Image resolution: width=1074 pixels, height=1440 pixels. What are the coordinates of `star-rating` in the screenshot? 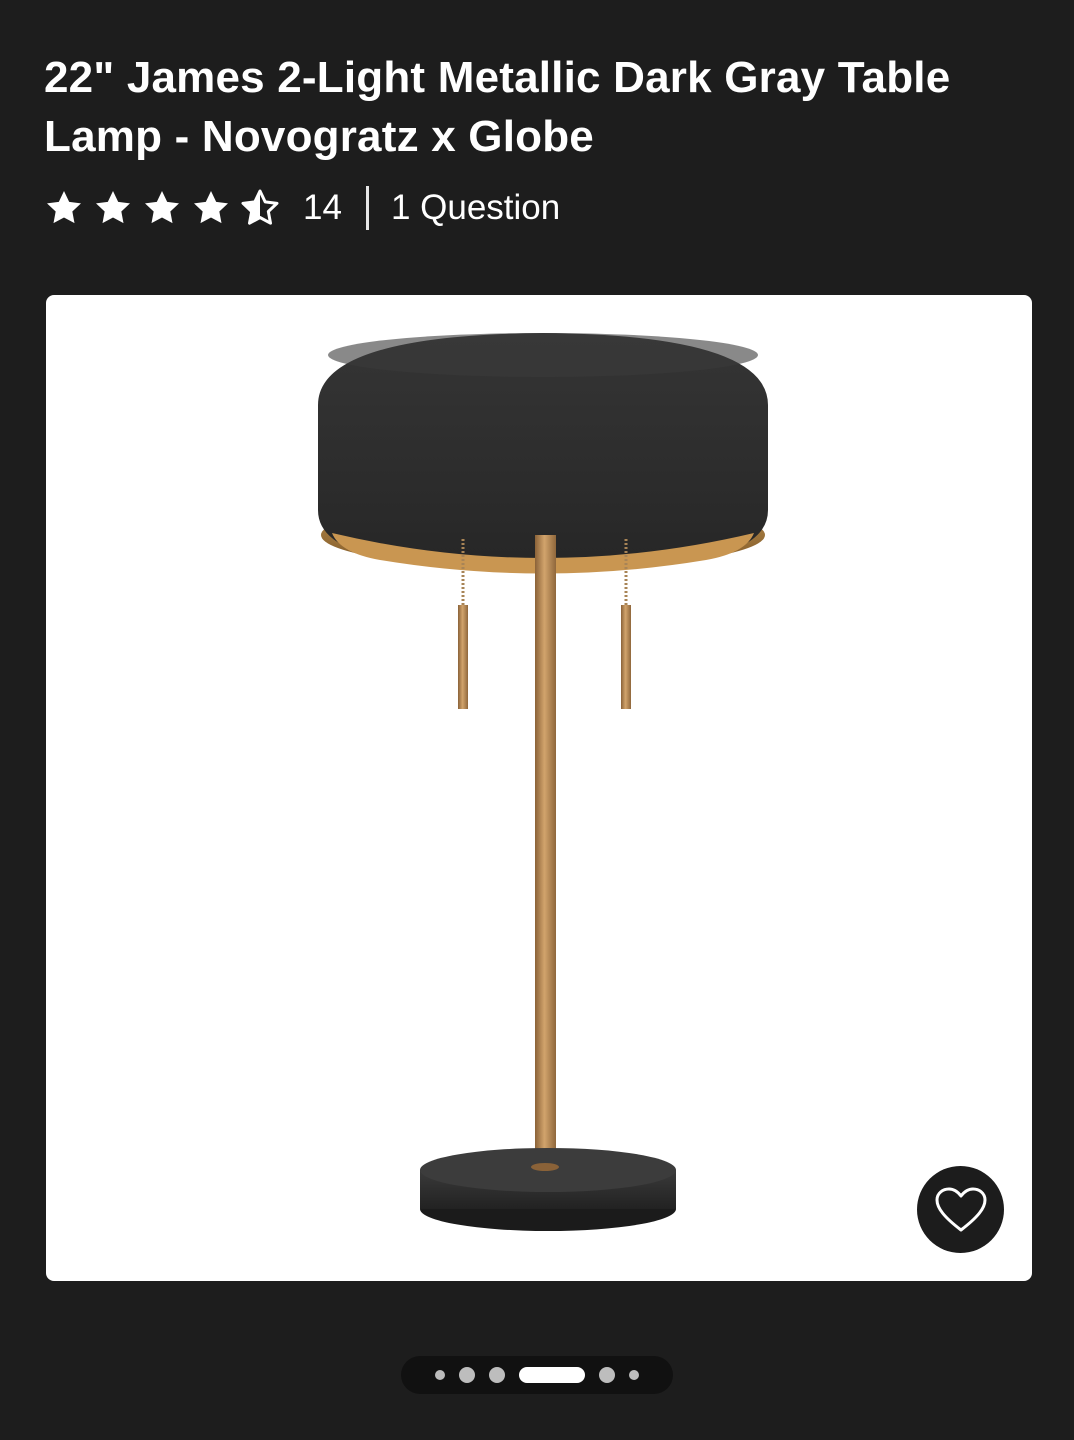 It's located at (166, 208).